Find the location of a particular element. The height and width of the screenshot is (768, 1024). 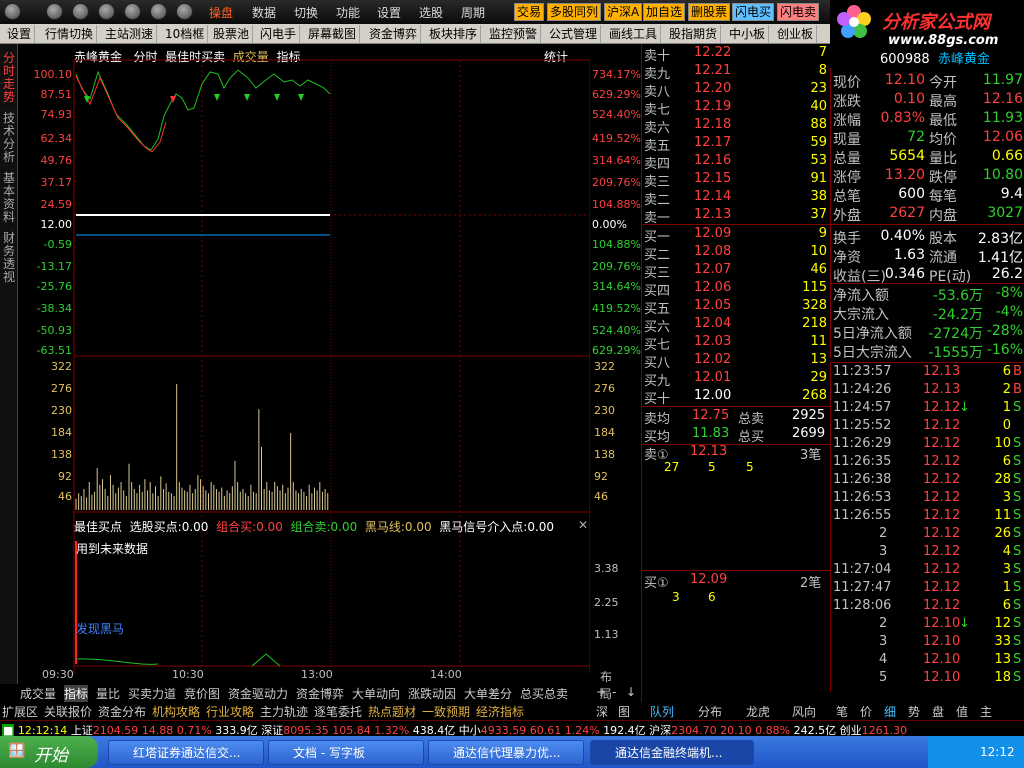

book-tab: 队列 is located at coordinates (662, 711).